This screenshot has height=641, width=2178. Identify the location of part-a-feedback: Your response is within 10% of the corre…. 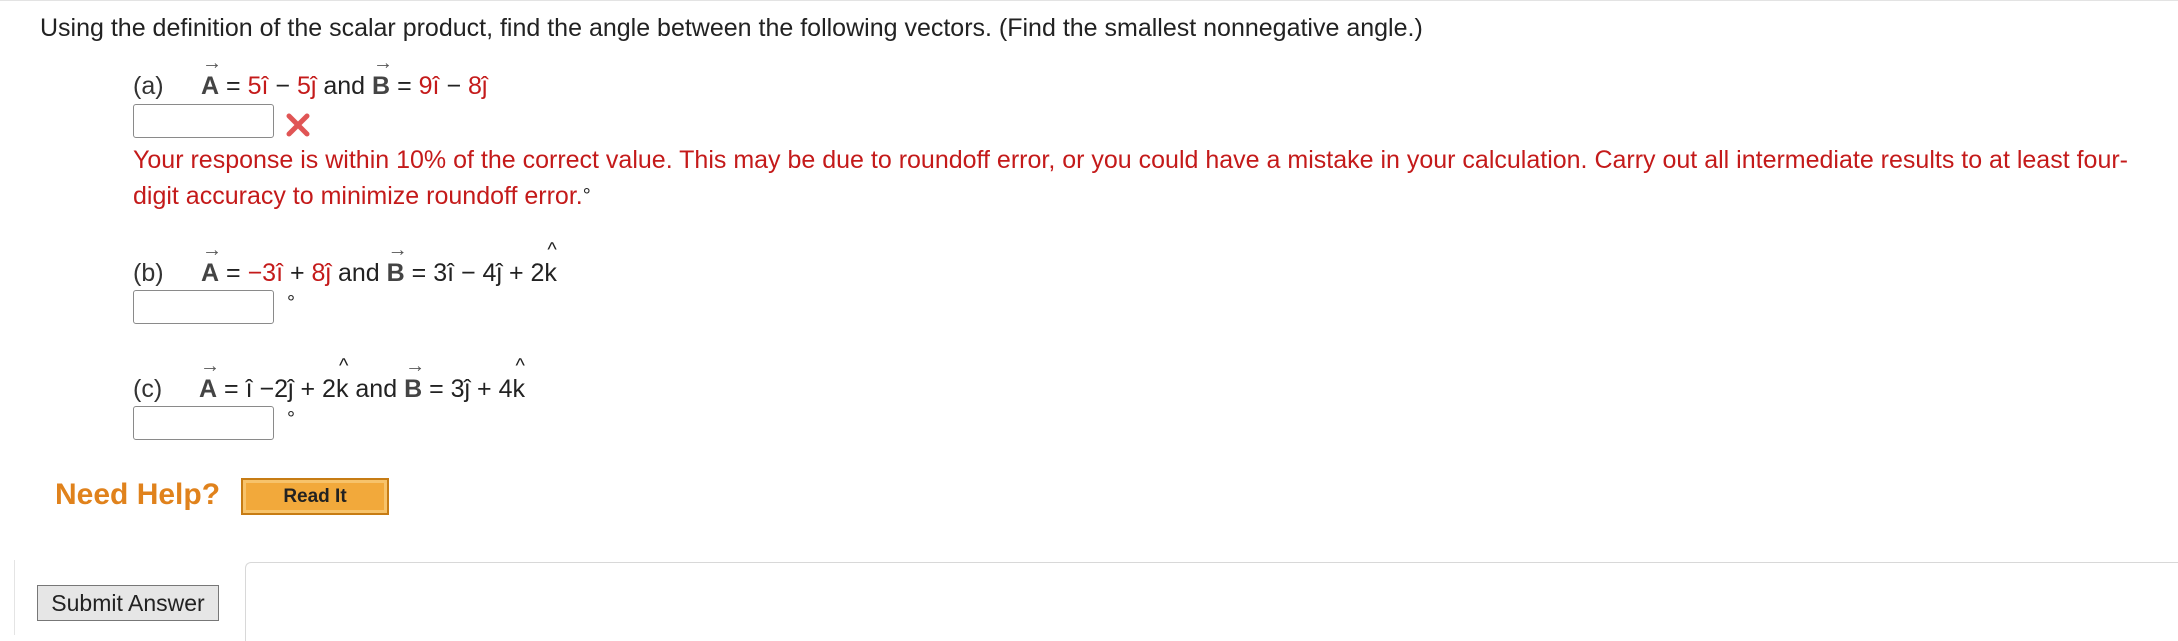
(1131, 178).